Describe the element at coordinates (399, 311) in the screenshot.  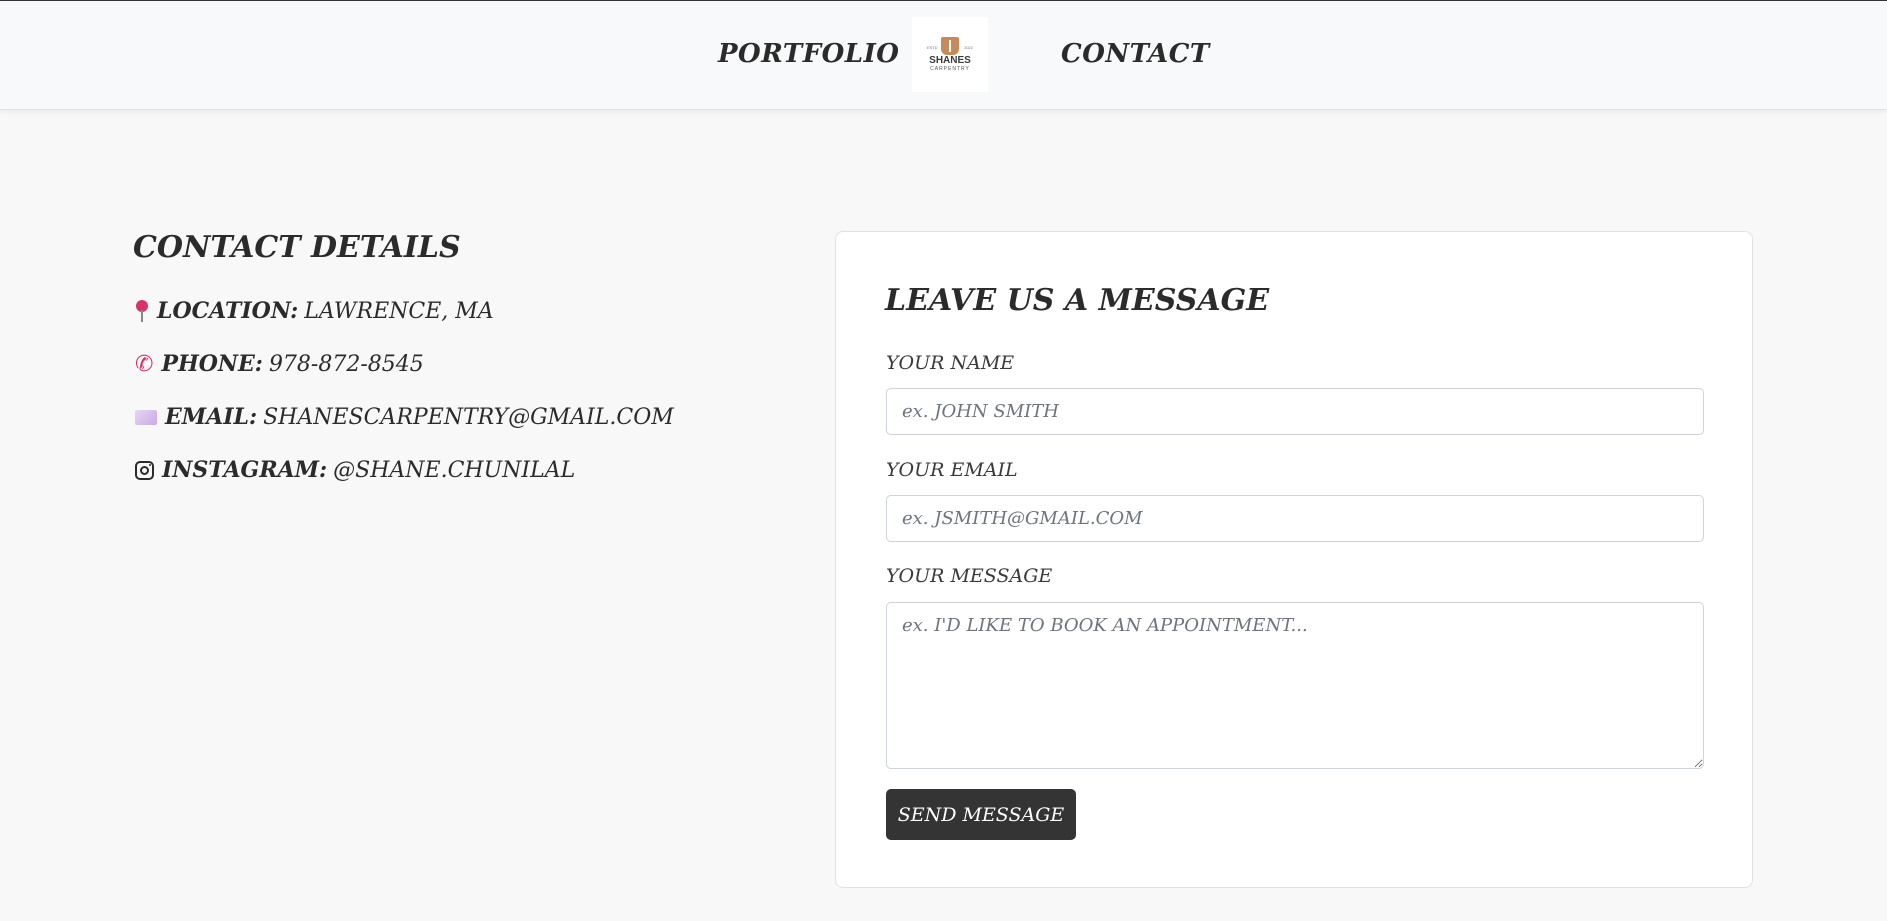
I see `detail-location-value: LAWRENCE, MA` at that location.